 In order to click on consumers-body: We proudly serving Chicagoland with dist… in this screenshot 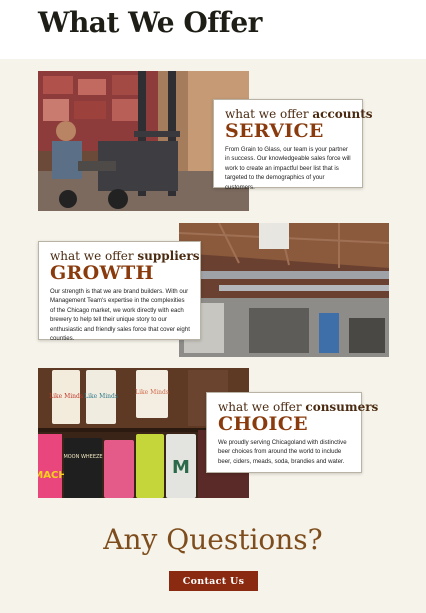, I will do `click(282, 452)`.